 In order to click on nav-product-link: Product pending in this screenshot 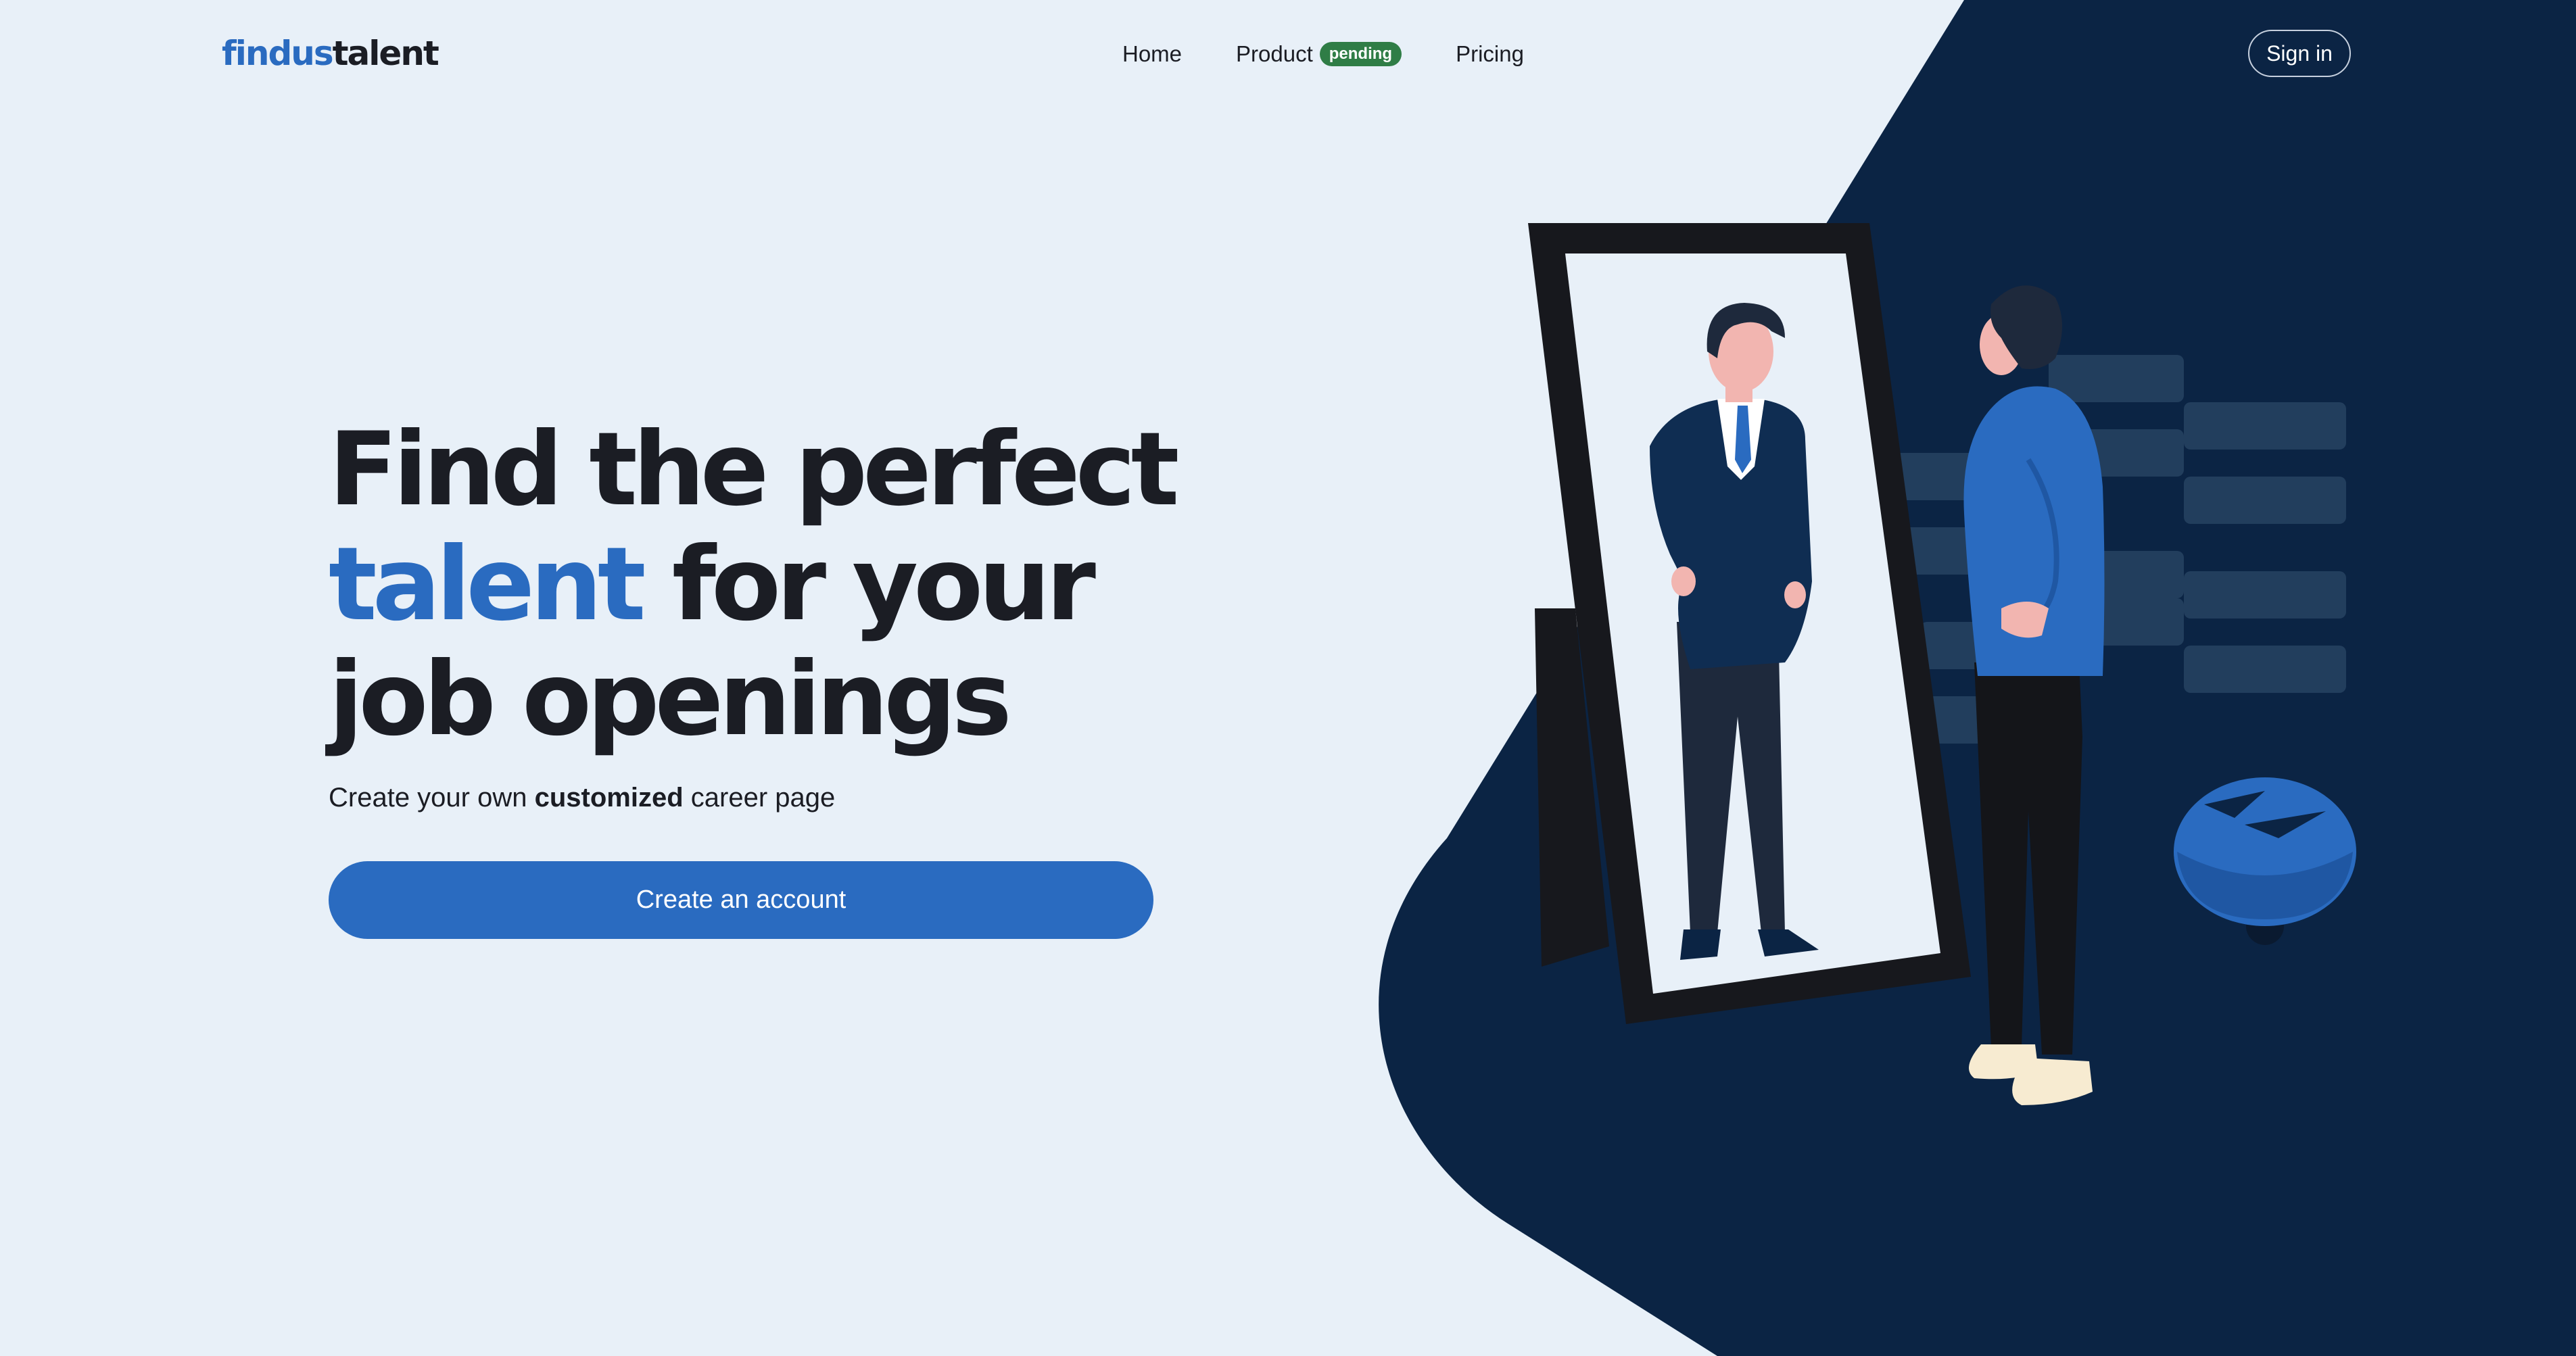, I will do `click(1319, 54)`.